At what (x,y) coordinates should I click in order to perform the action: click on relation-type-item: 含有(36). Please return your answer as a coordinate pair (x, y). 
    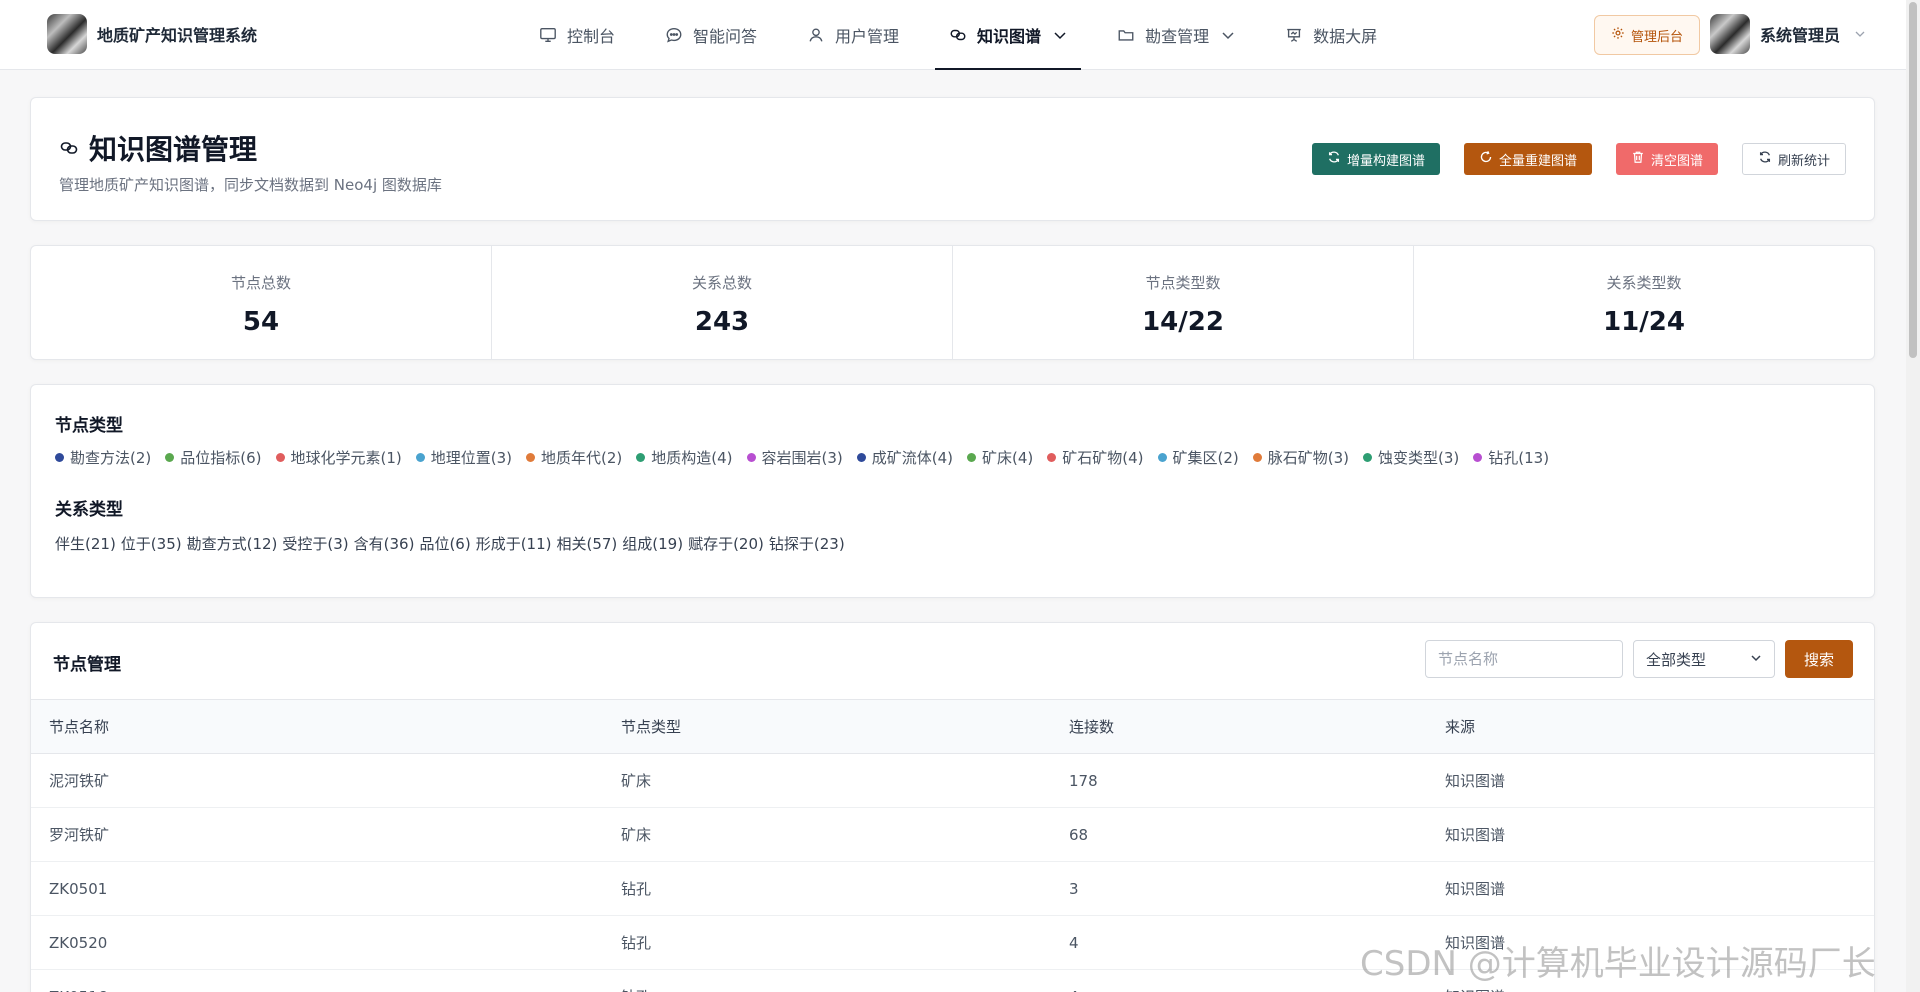
    Looking at the image, I should click on (384, 544).